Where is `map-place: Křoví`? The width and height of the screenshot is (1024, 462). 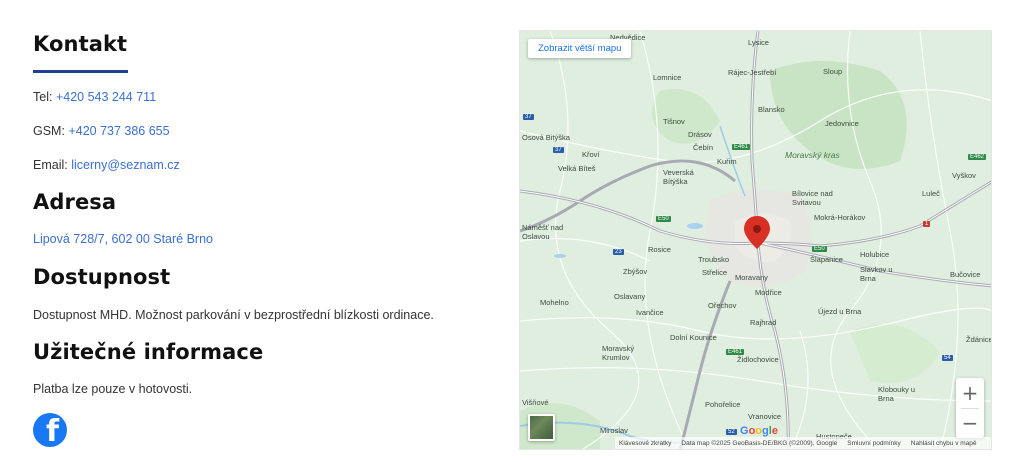
map-place: Křoví is located at coordinates (591, 154).